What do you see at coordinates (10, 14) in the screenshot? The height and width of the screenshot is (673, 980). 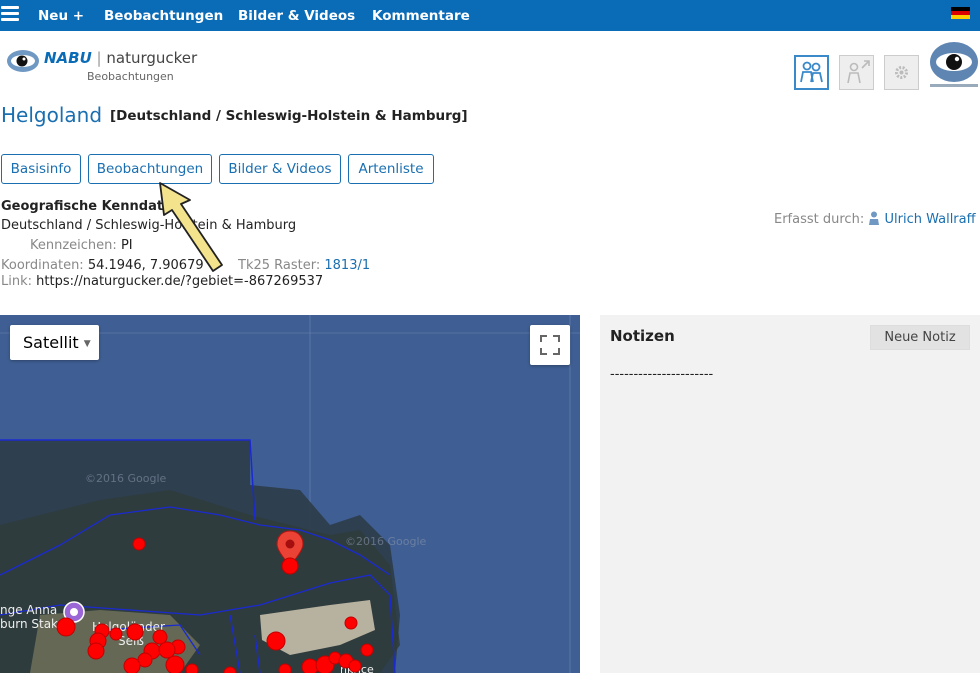 I see `menu-icon` at bounding box center [10, 14].